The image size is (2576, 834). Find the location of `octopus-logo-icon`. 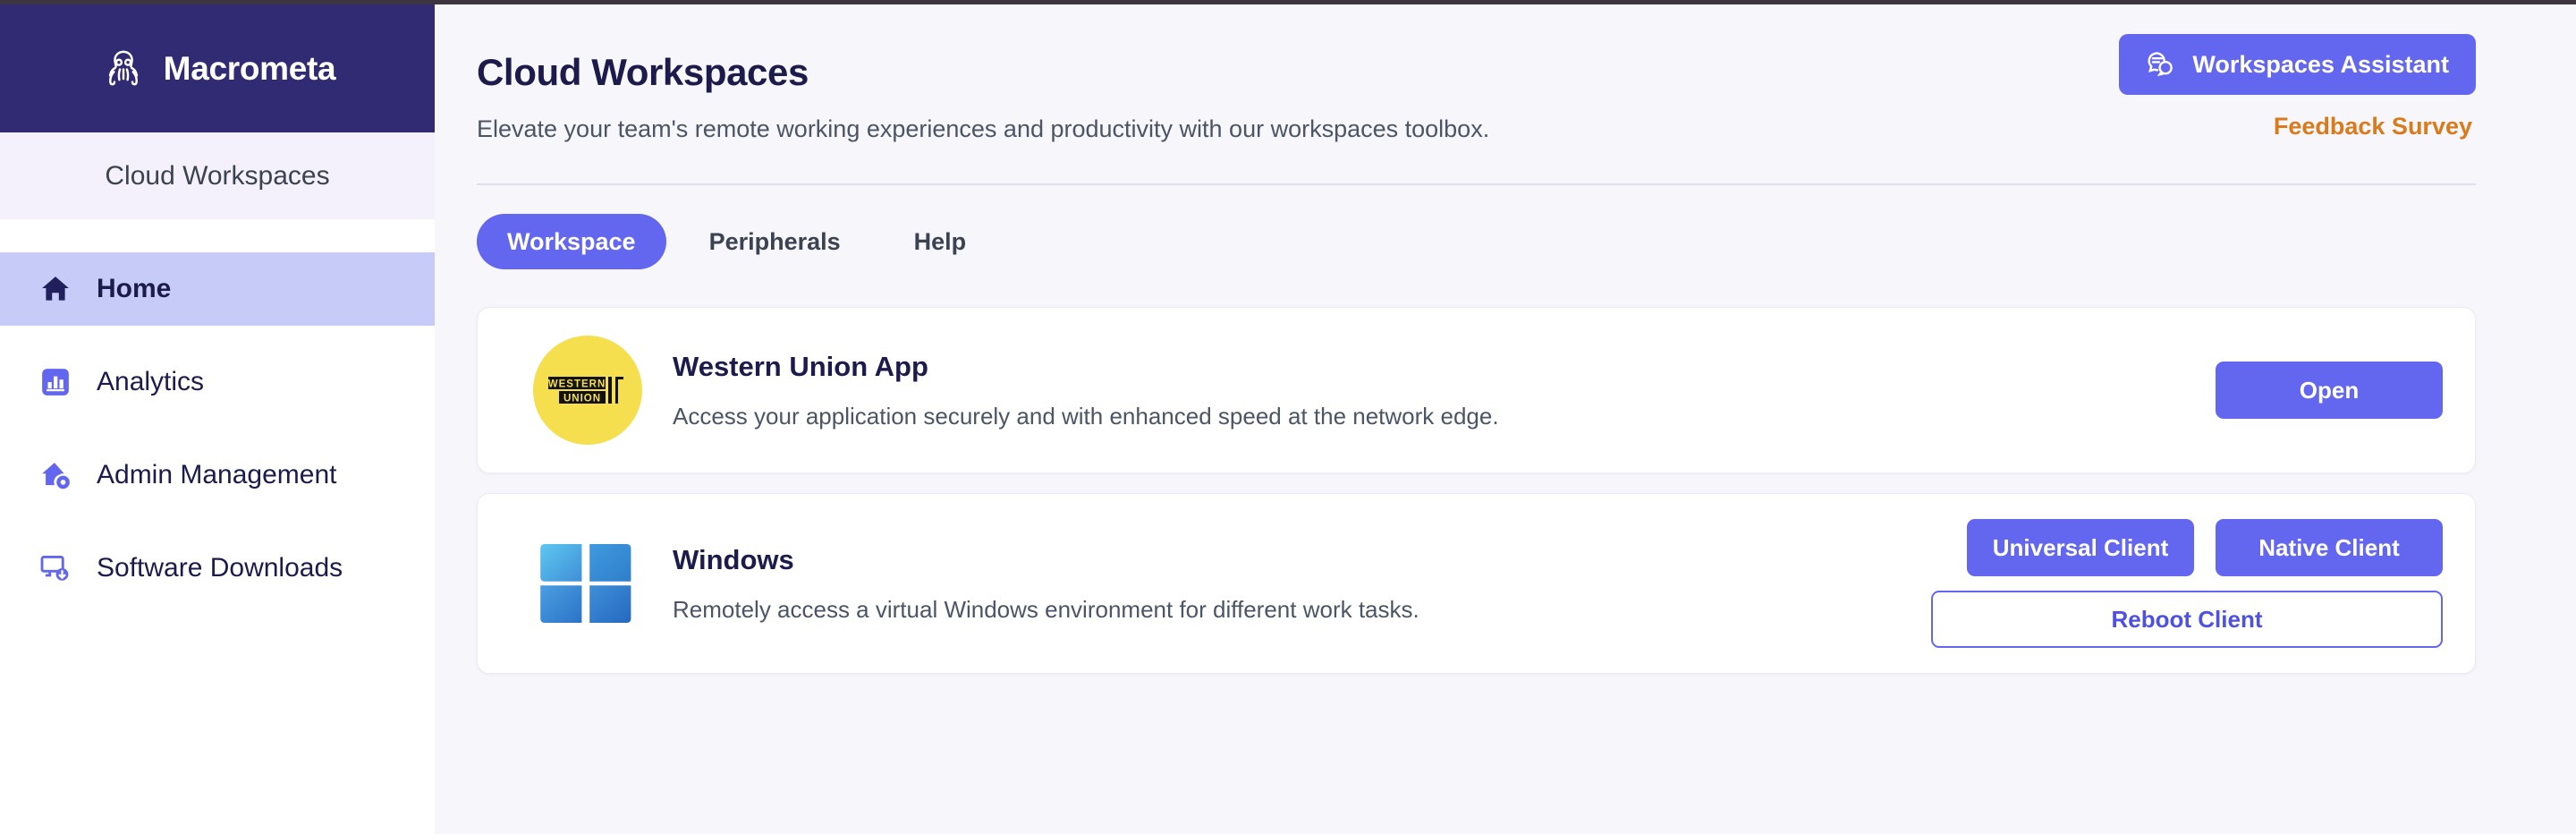

octopus-logo-icon is located at coordinates (123, 69).